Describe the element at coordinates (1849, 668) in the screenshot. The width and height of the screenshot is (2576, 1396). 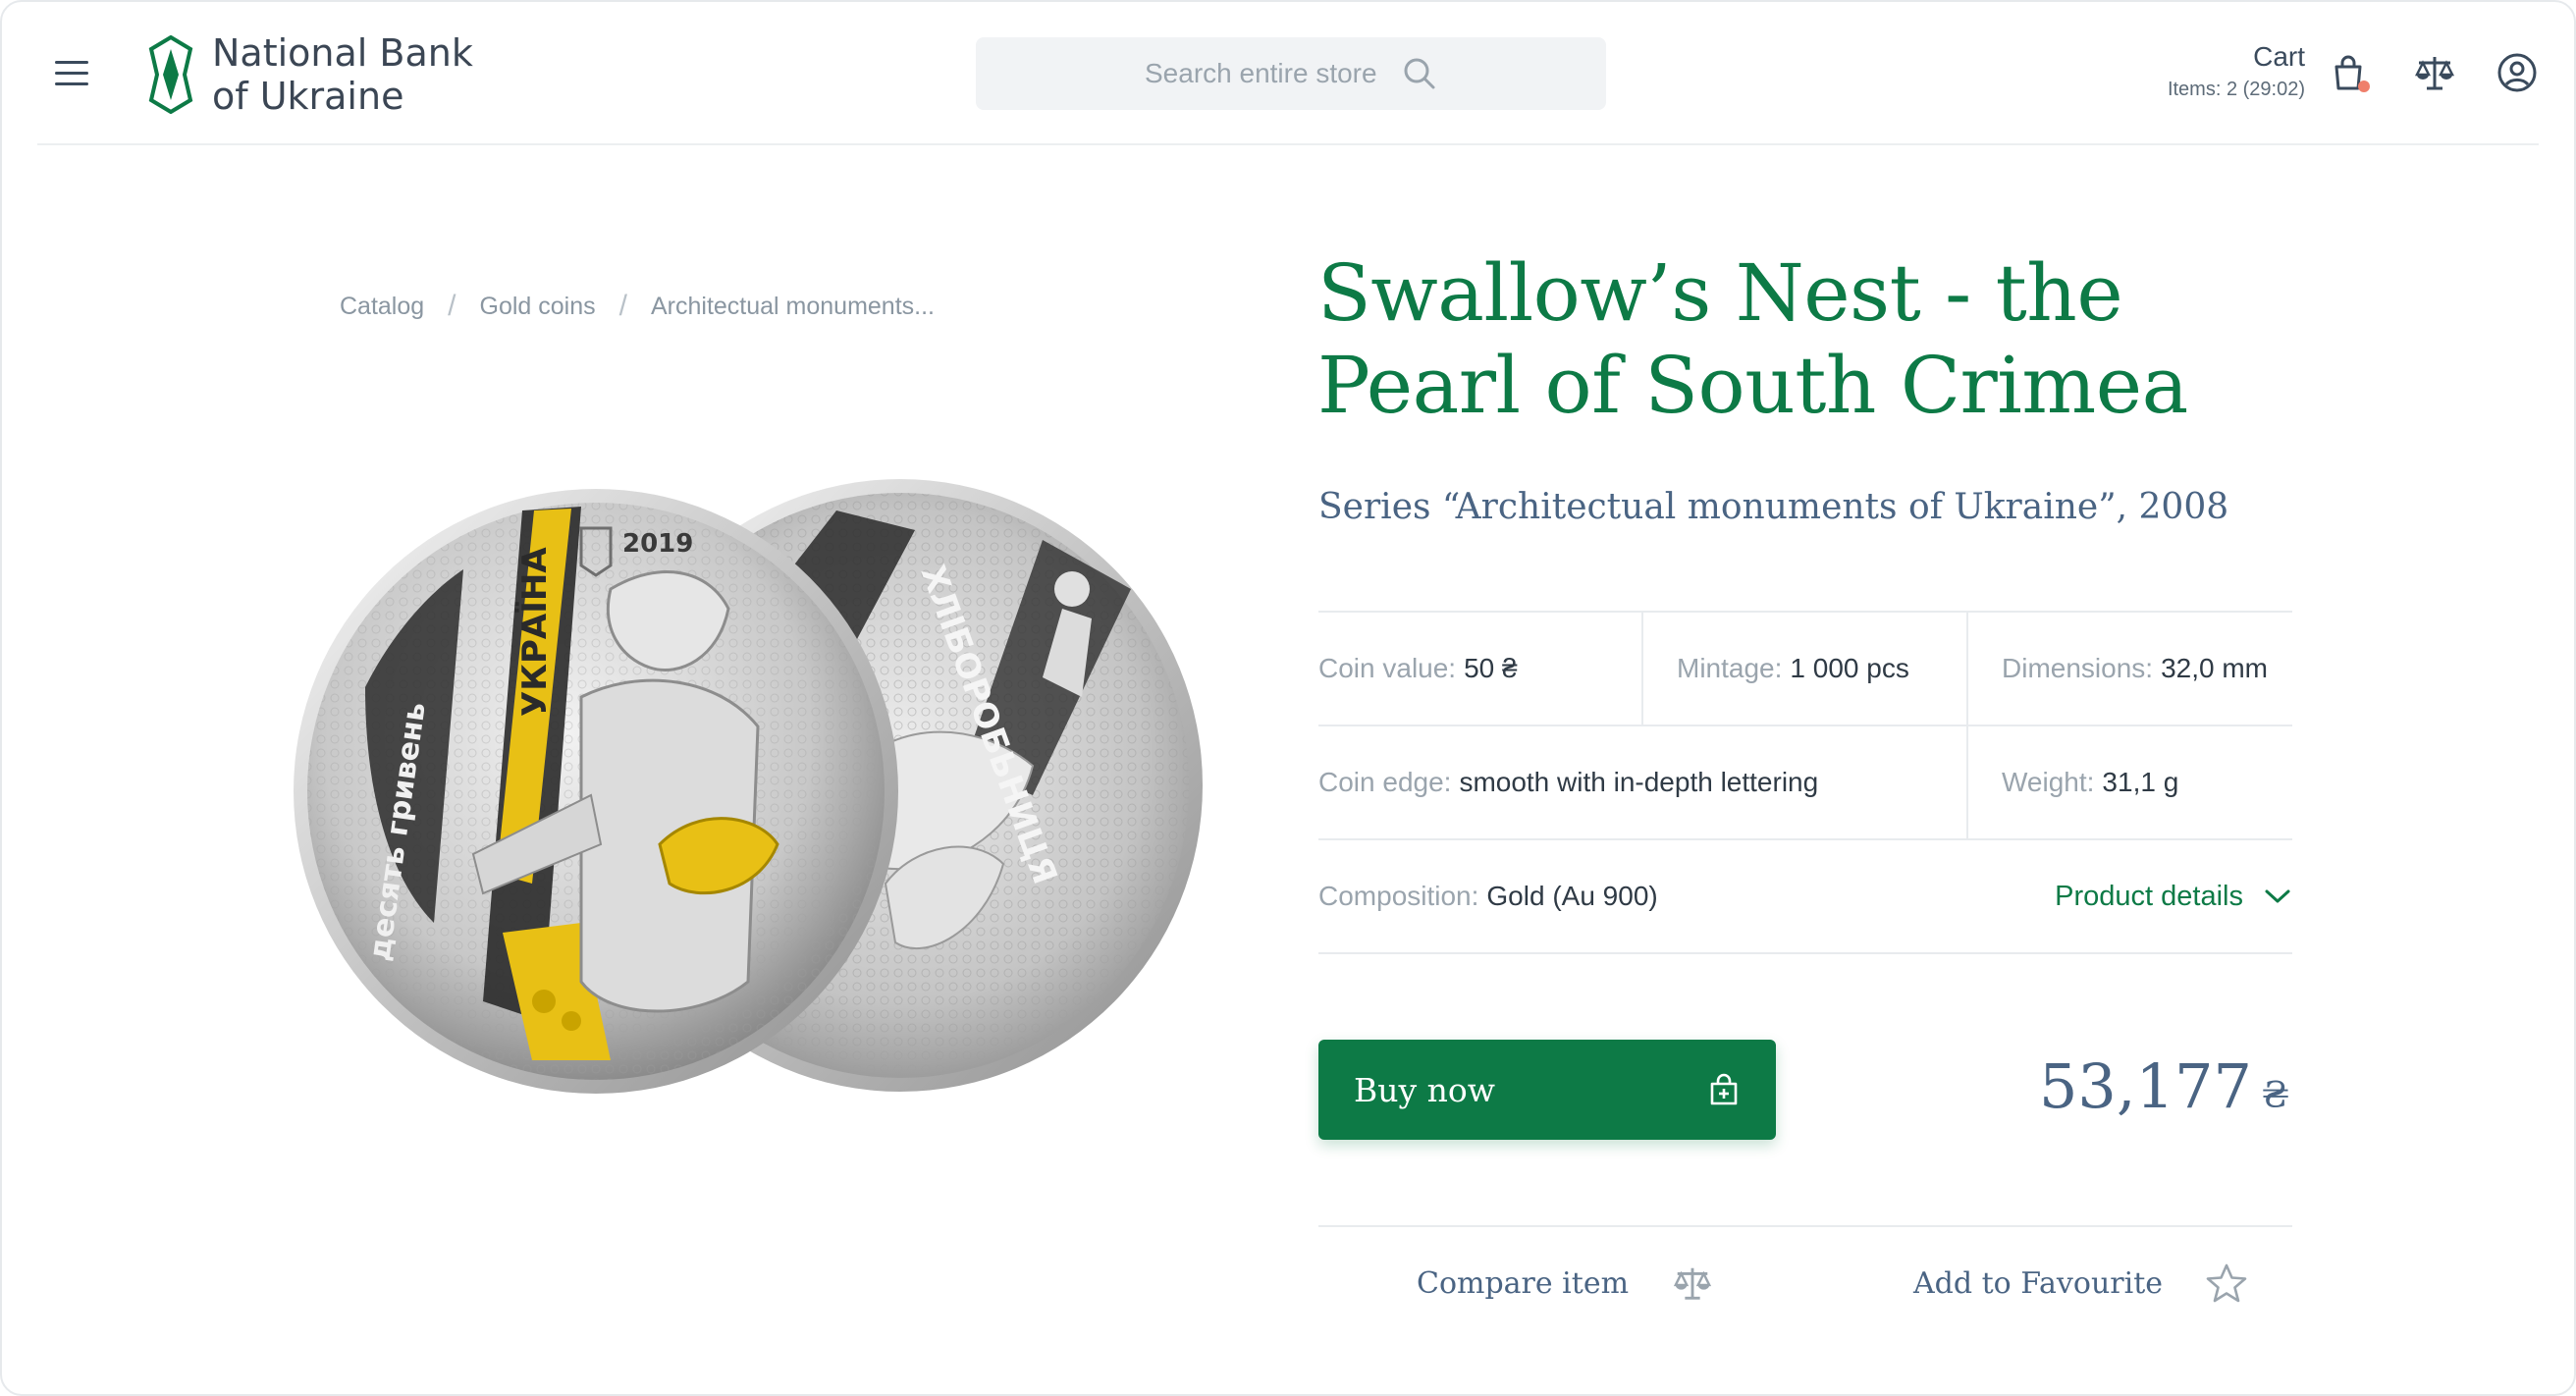
I see `spec-value: 1 000 pcs` at that location.